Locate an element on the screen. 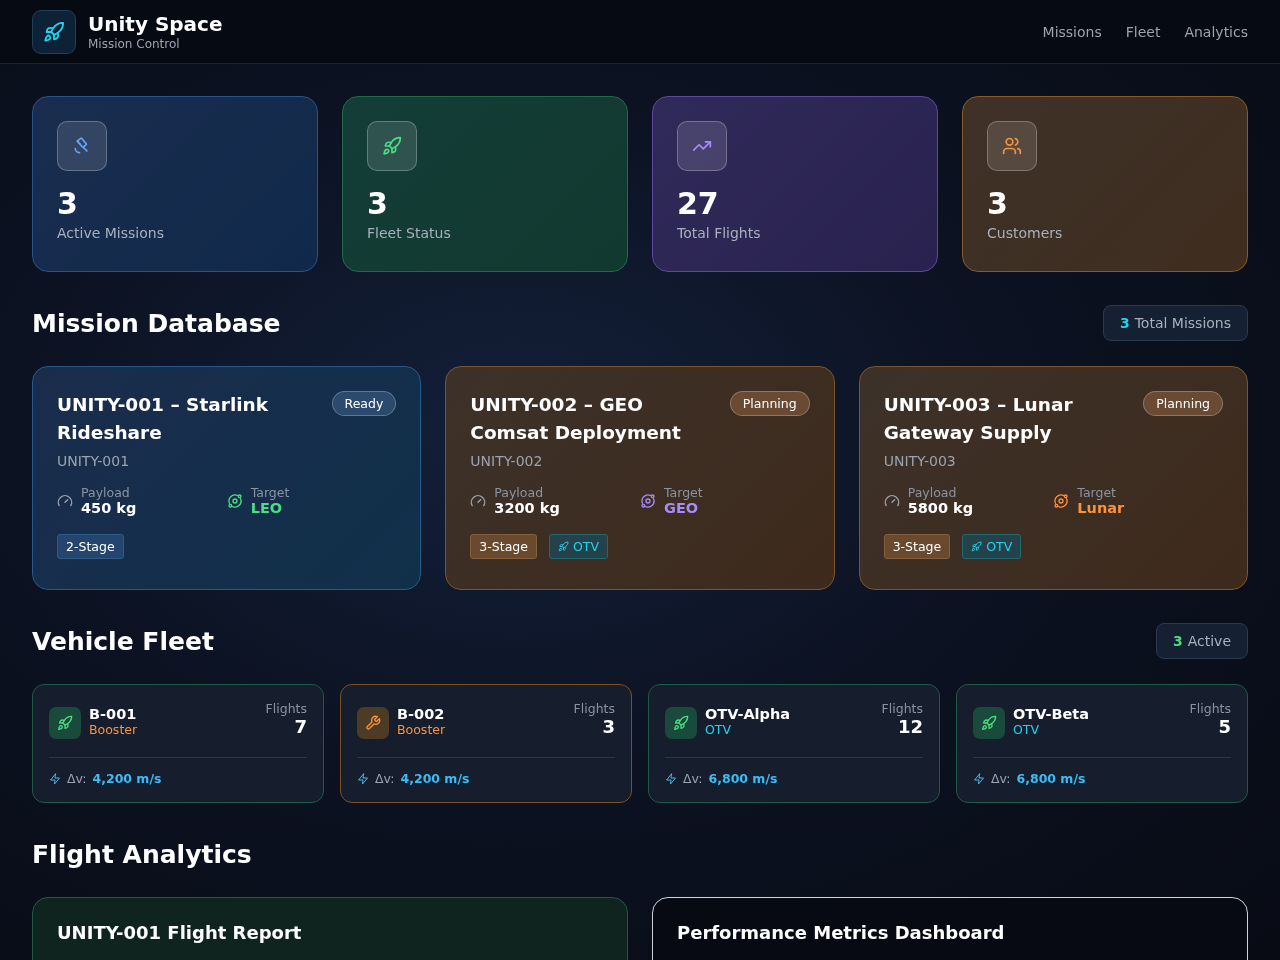 This screenshot has height=960, width=1280. stat-value: 27 is located at coordinates (698, 204).